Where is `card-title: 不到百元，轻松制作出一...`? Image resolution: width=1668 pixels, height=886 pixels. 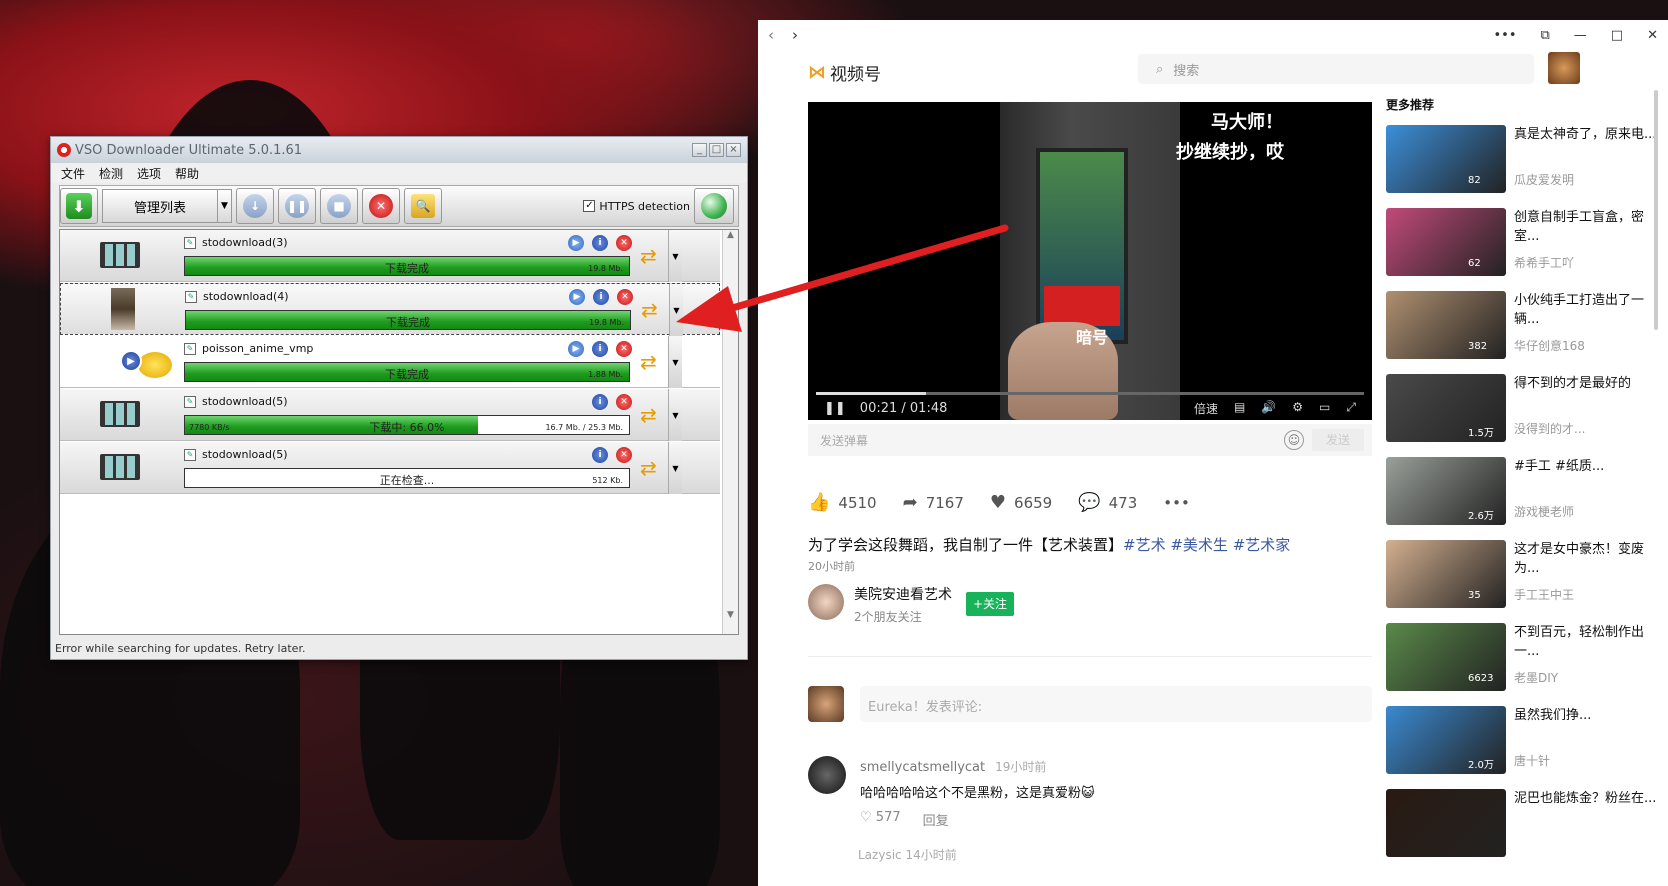 card-title: 不到百元，轻松制作出一... is located at coordinates (1588, 642).